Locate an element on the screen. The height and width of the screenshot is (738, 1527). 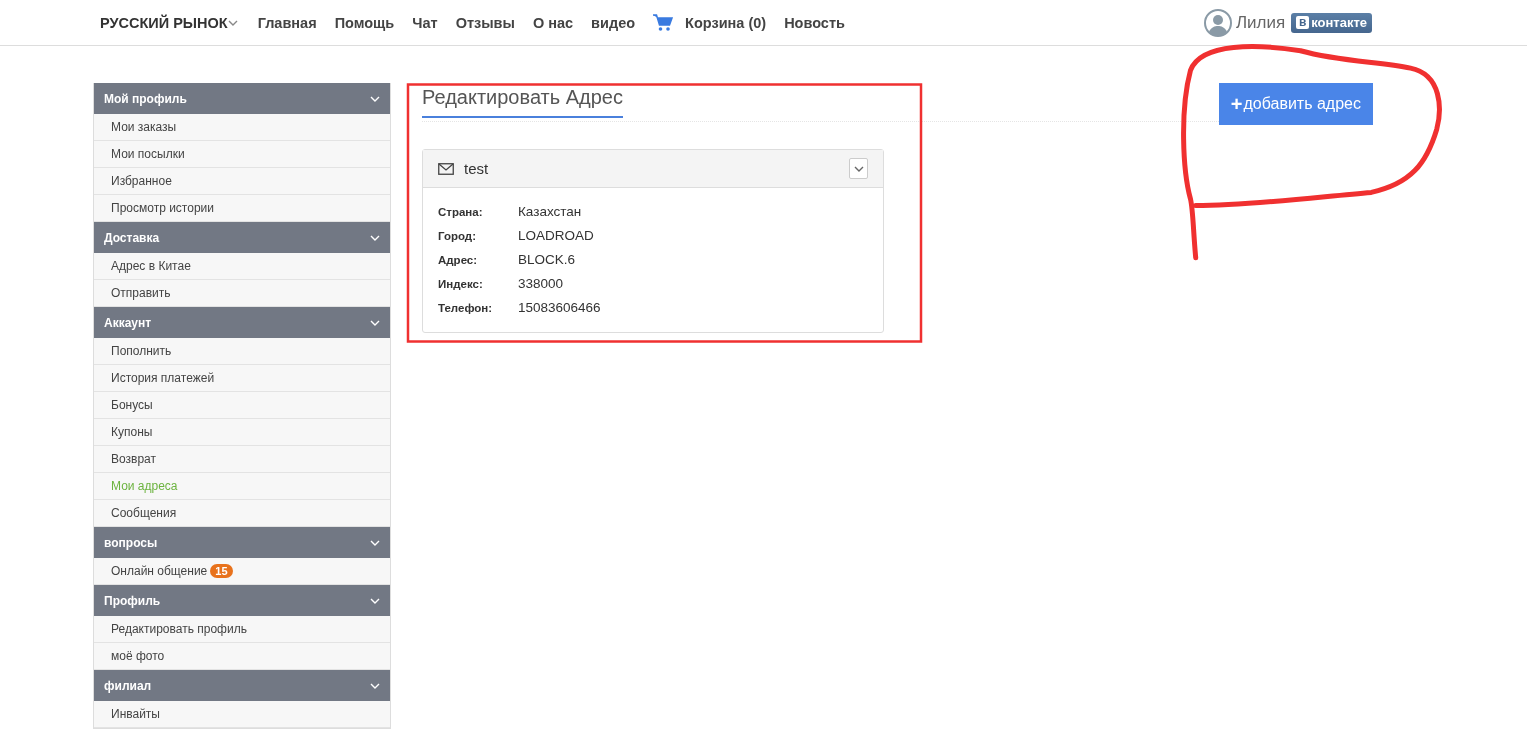
field-value: 15083606466 is located at coordinates (560, 308).